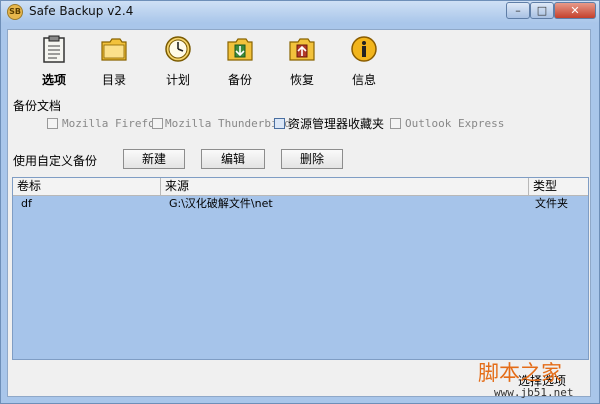 Image resolution: width=600 pixels, height=404 pixels. What do you see at coordinates (279, 123) in the screenshot?
I see `favorites-checkbox` at bounding box center [279, 123].